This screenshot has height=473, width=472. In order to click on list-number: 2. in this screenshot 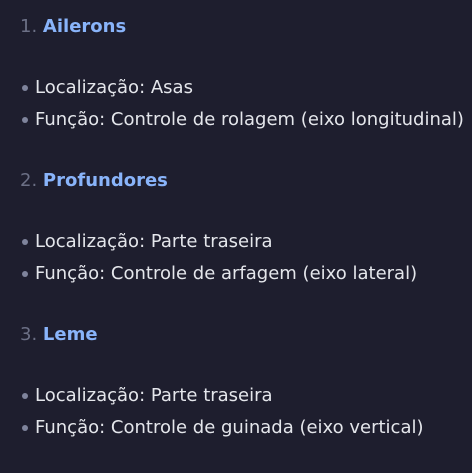, I will do `click(29, 180)`.